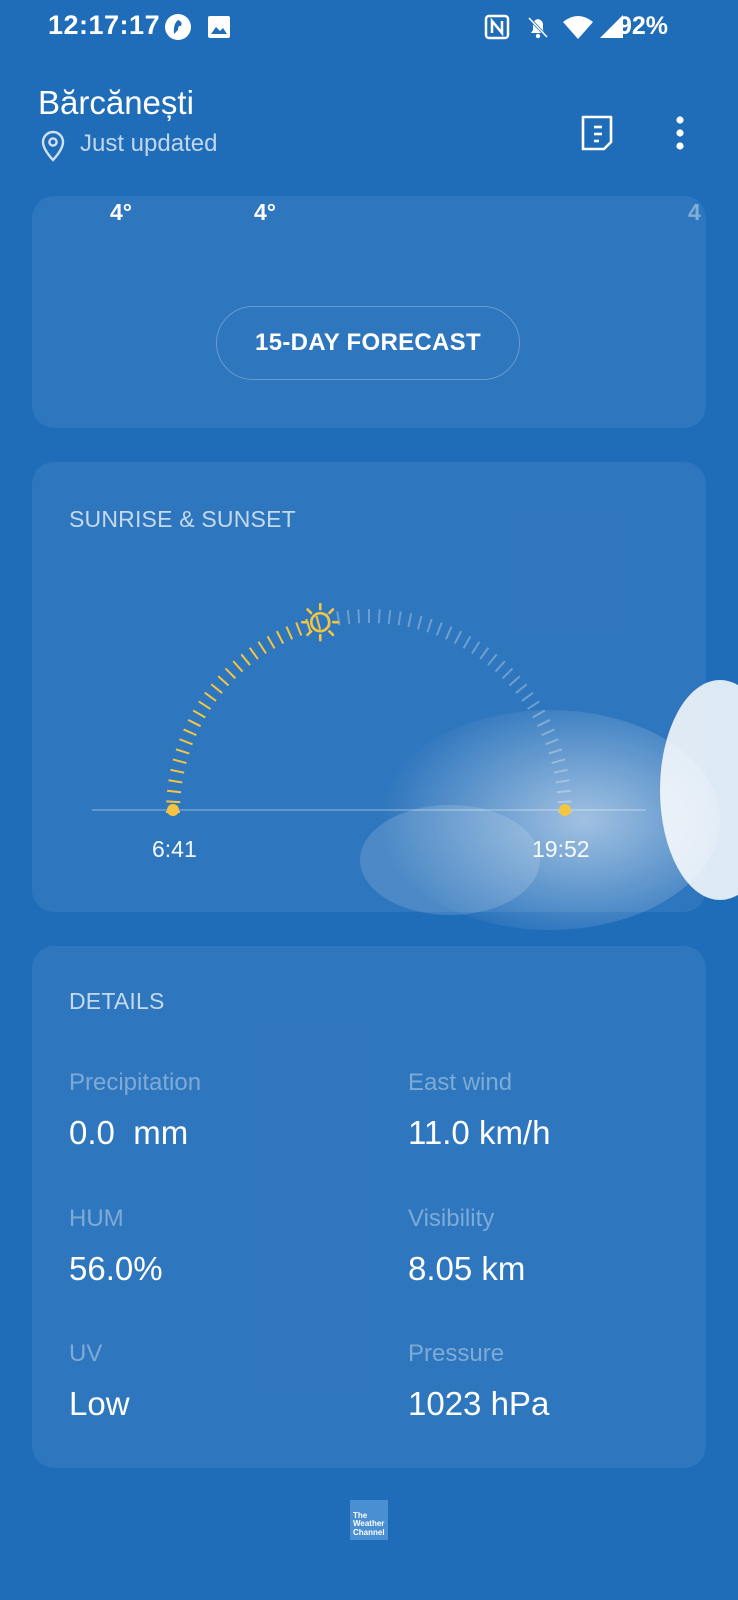 Image resolution: width=738 pixels, height=1600 pixels. I want to click on wind-label: East wind, so click(460, 1082).